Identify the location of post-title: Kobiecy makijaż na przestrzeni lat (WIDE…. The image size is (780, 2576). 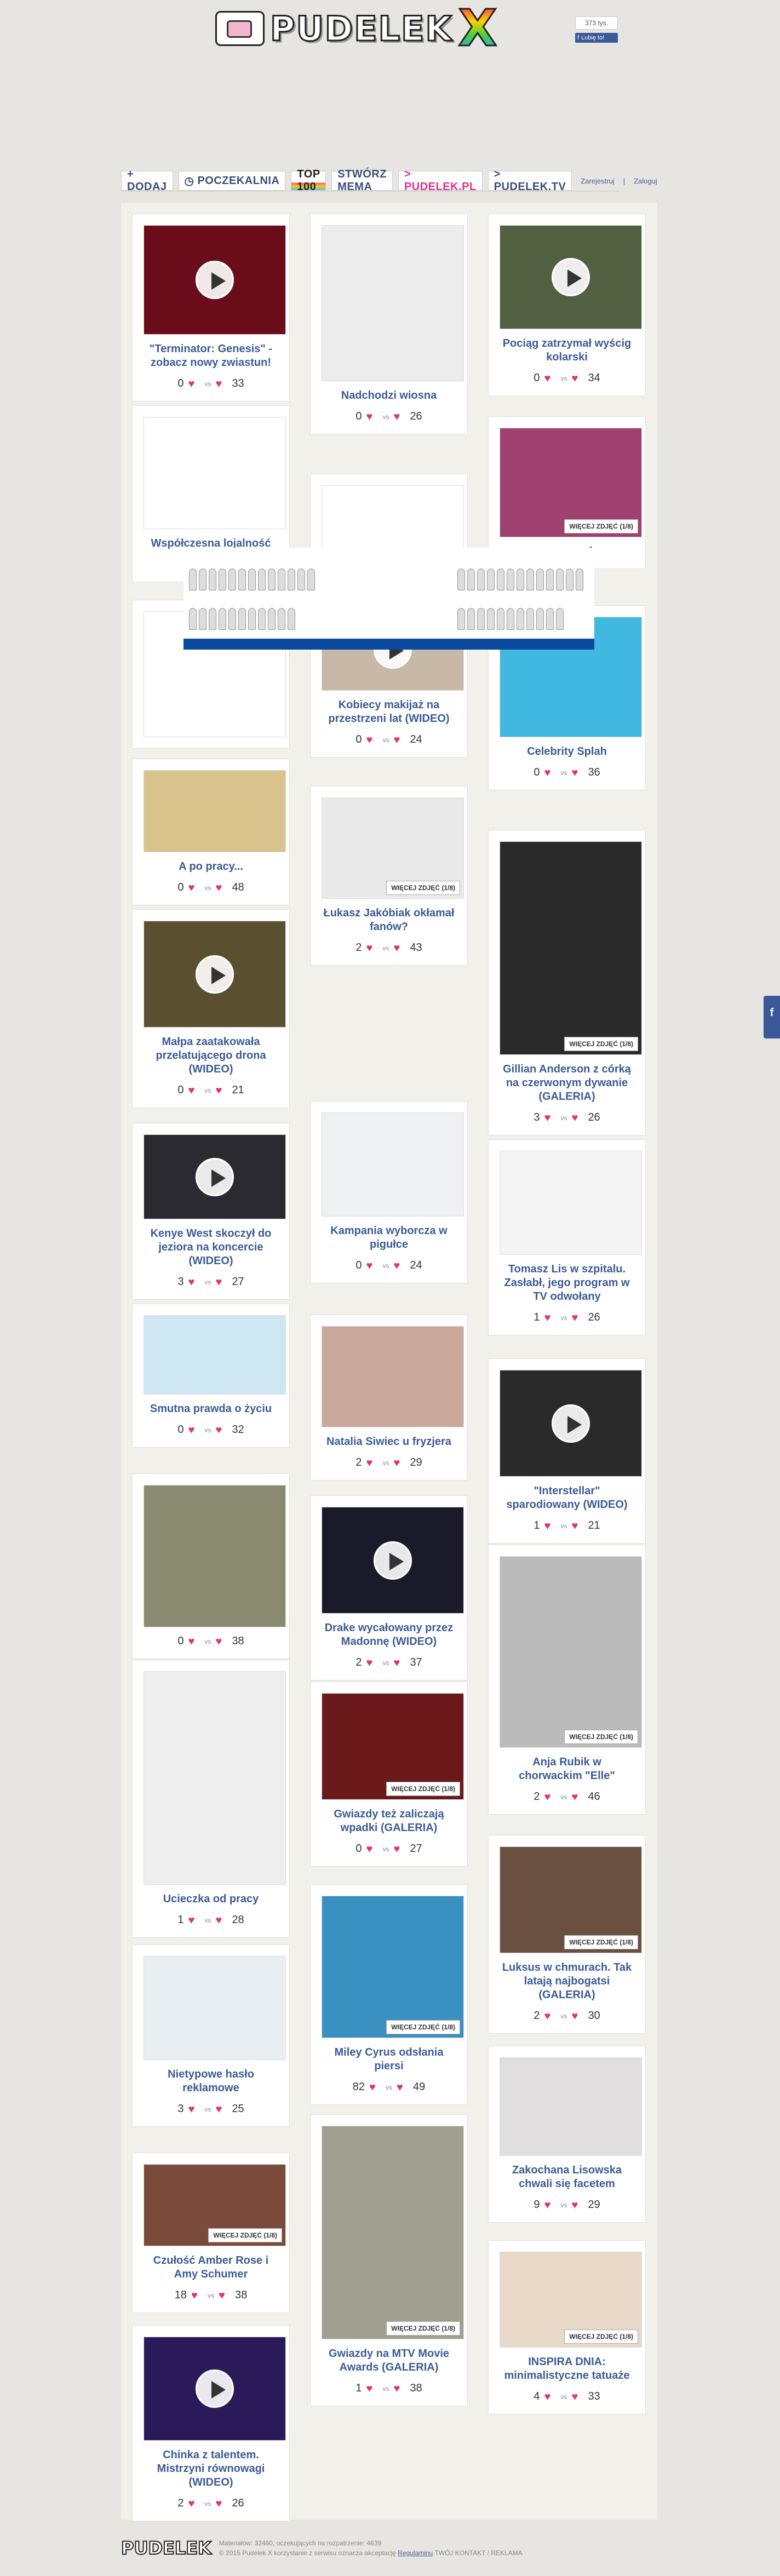
(389, 712).